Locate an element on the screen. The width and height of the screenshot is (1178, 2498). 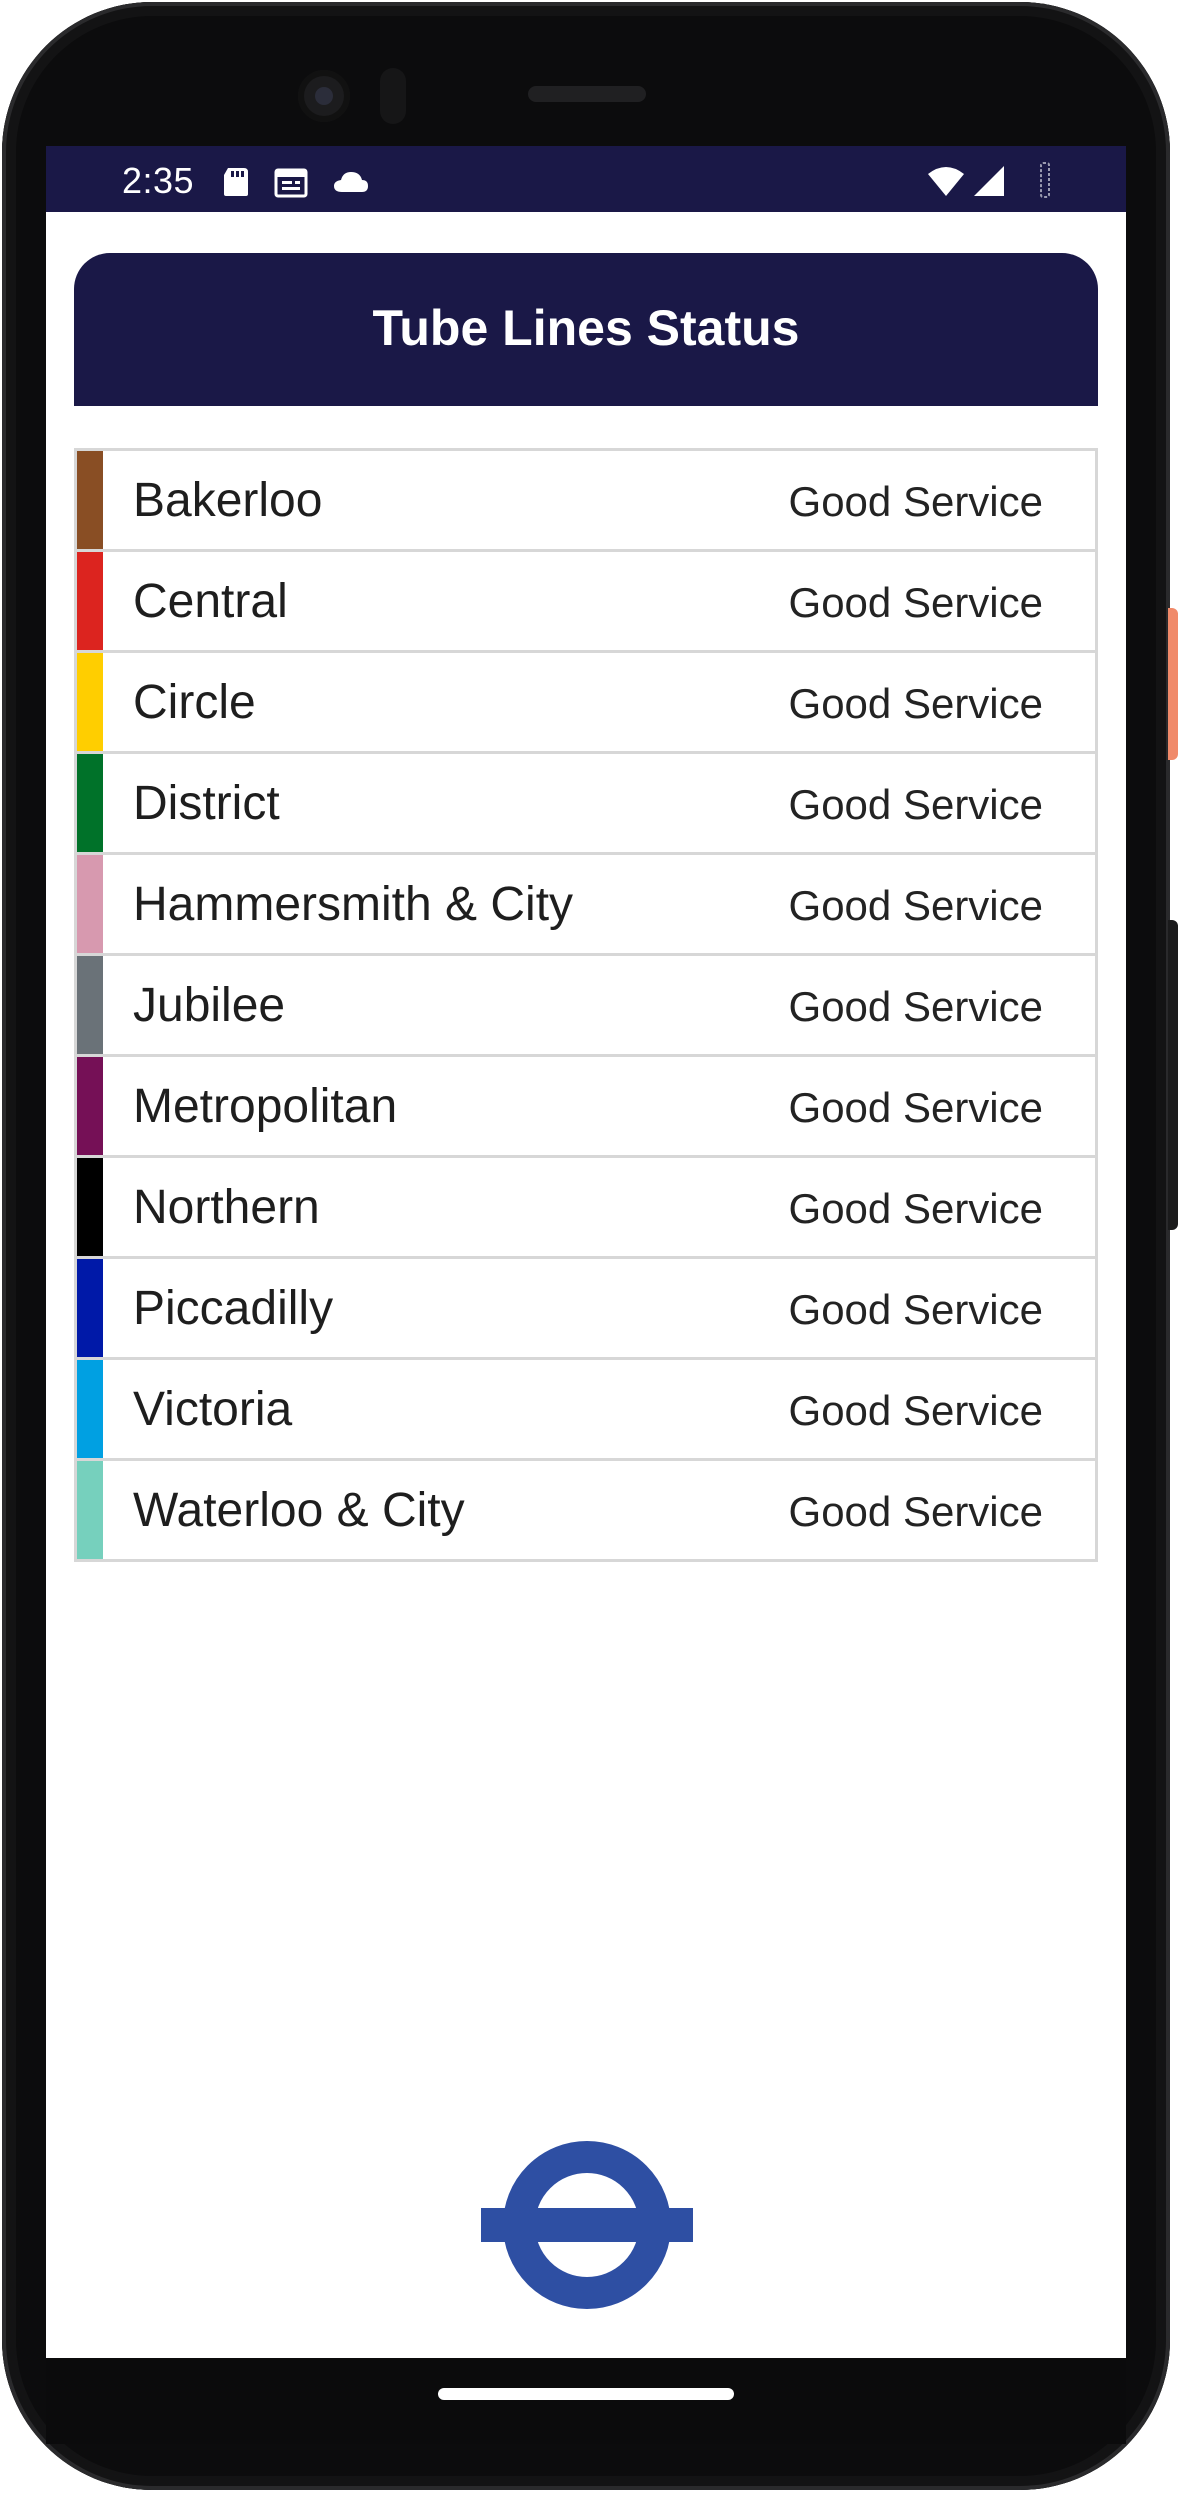
navigation-bar is located at coordinates (586, 2401).